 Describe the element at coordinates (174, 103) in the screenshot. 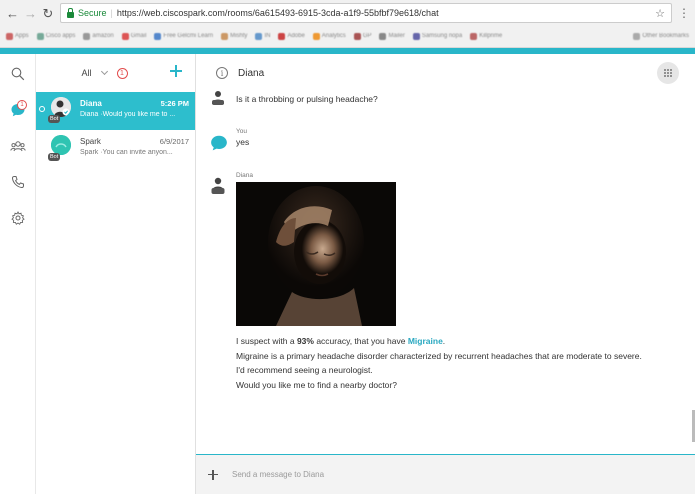

I see `room-time: 5:26 PM` at that location.